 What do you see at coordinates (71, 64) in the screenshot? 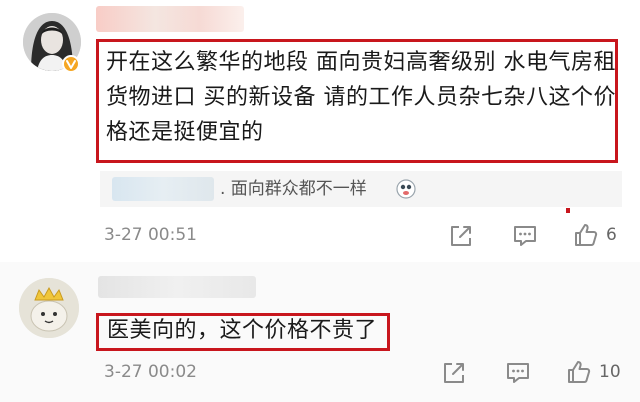
I see `verified-badge-icon` at bounding box center [71, 64].